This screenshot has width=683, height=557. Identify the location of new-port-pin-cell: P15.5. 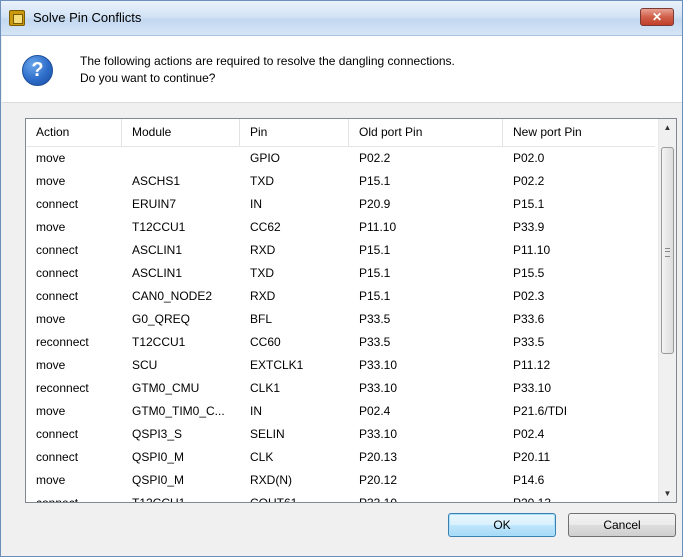
(529, 273).